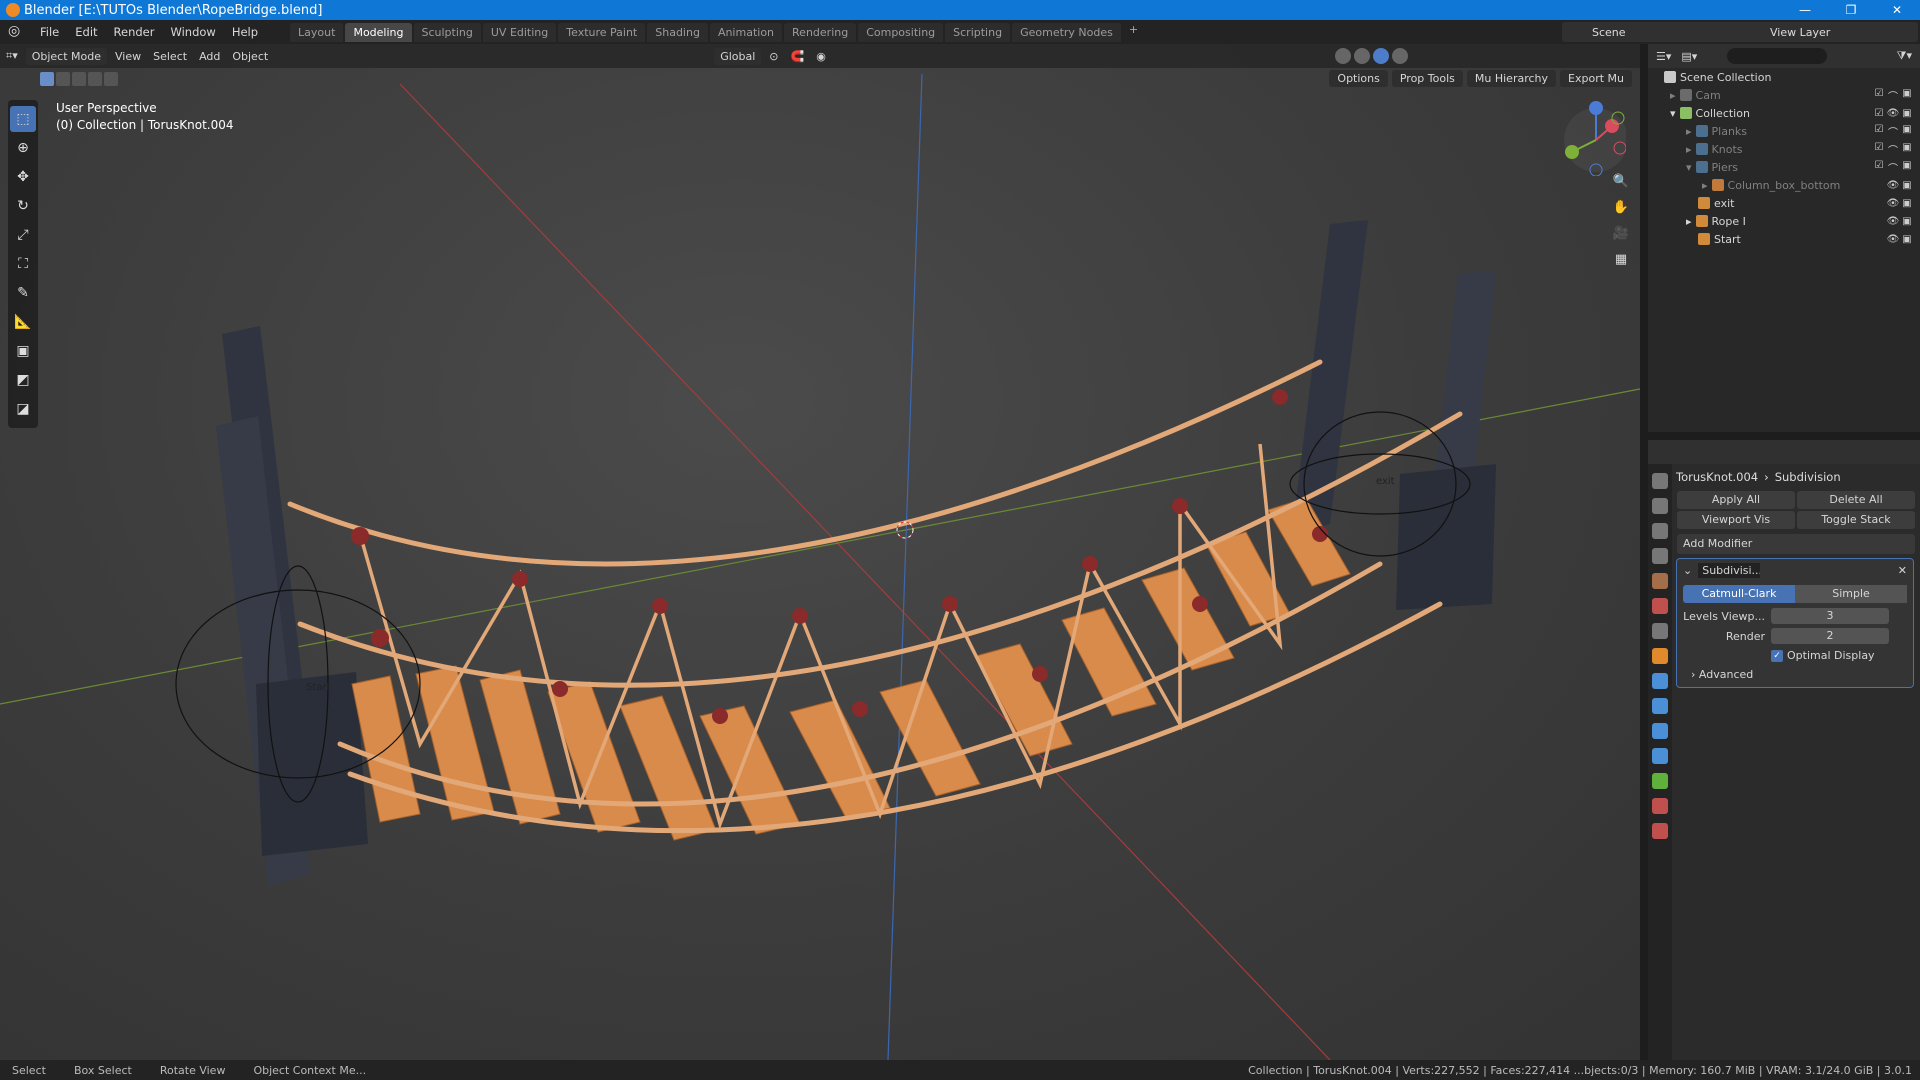  I want to click on select-intersect-icon, so click(111, 79).